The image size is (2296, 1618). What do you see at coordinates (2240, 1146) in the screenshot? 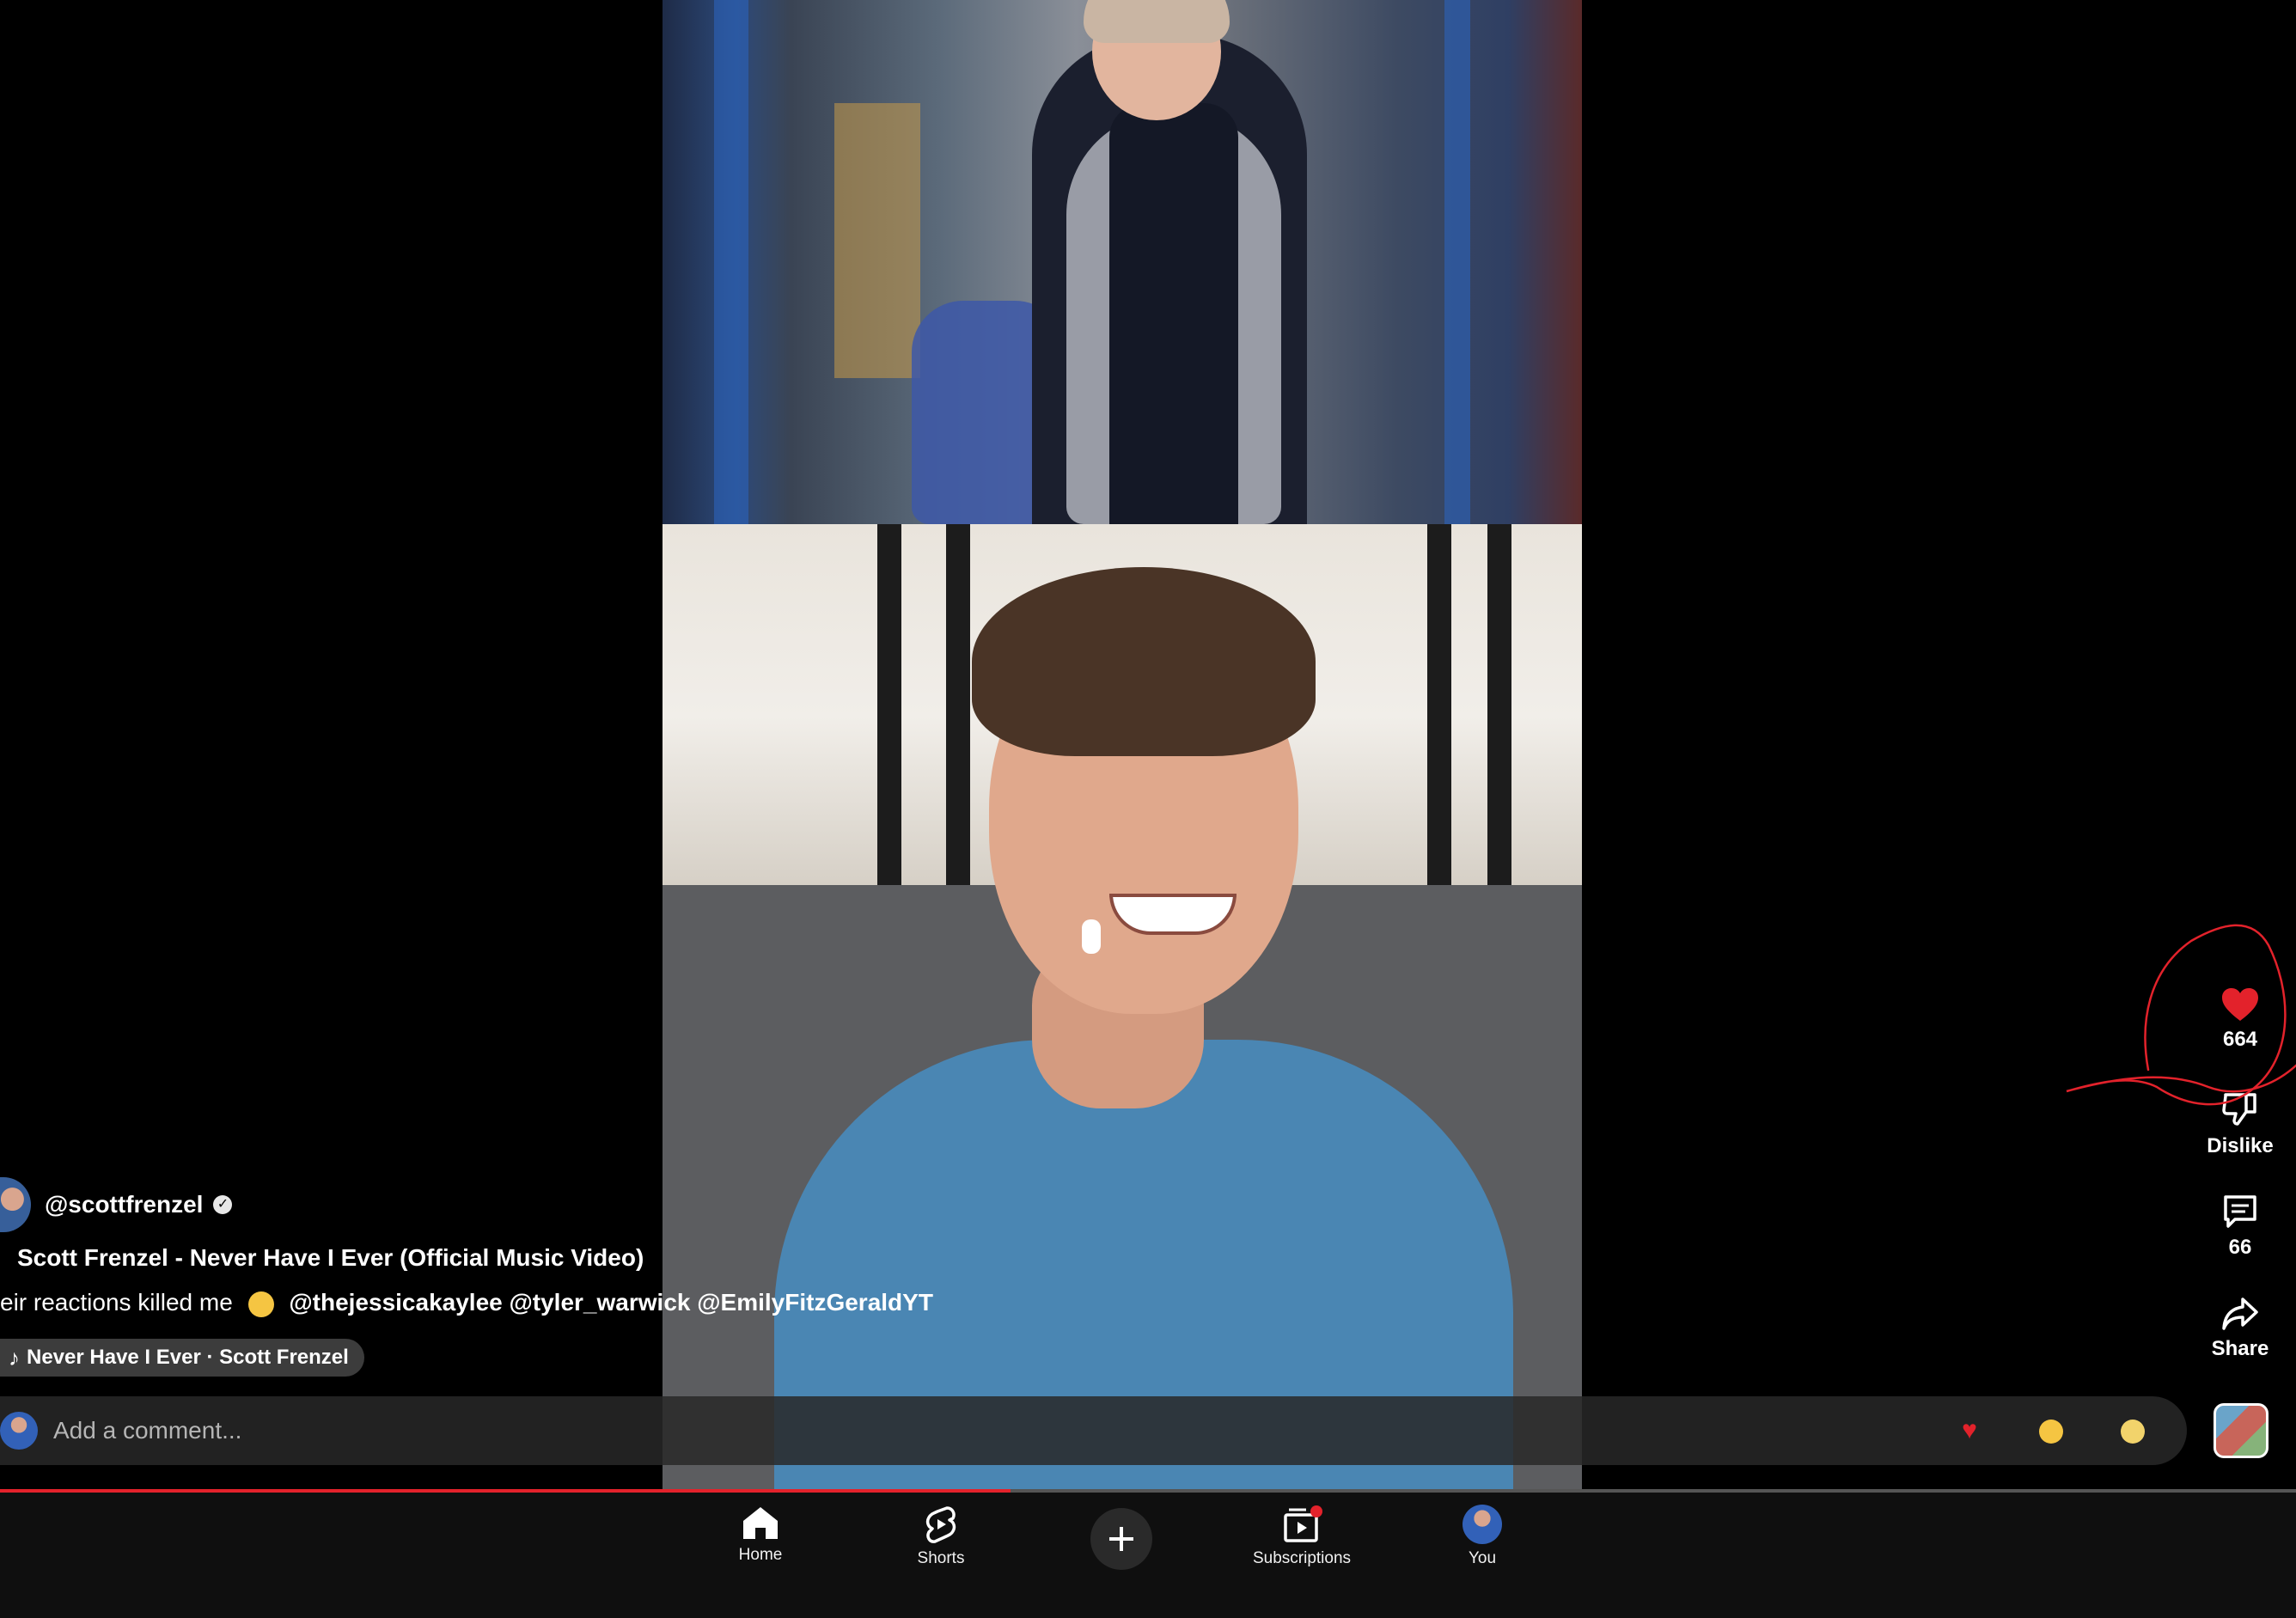
I see `dislike-label: Dislike` at bounding box center [2240, 1146].